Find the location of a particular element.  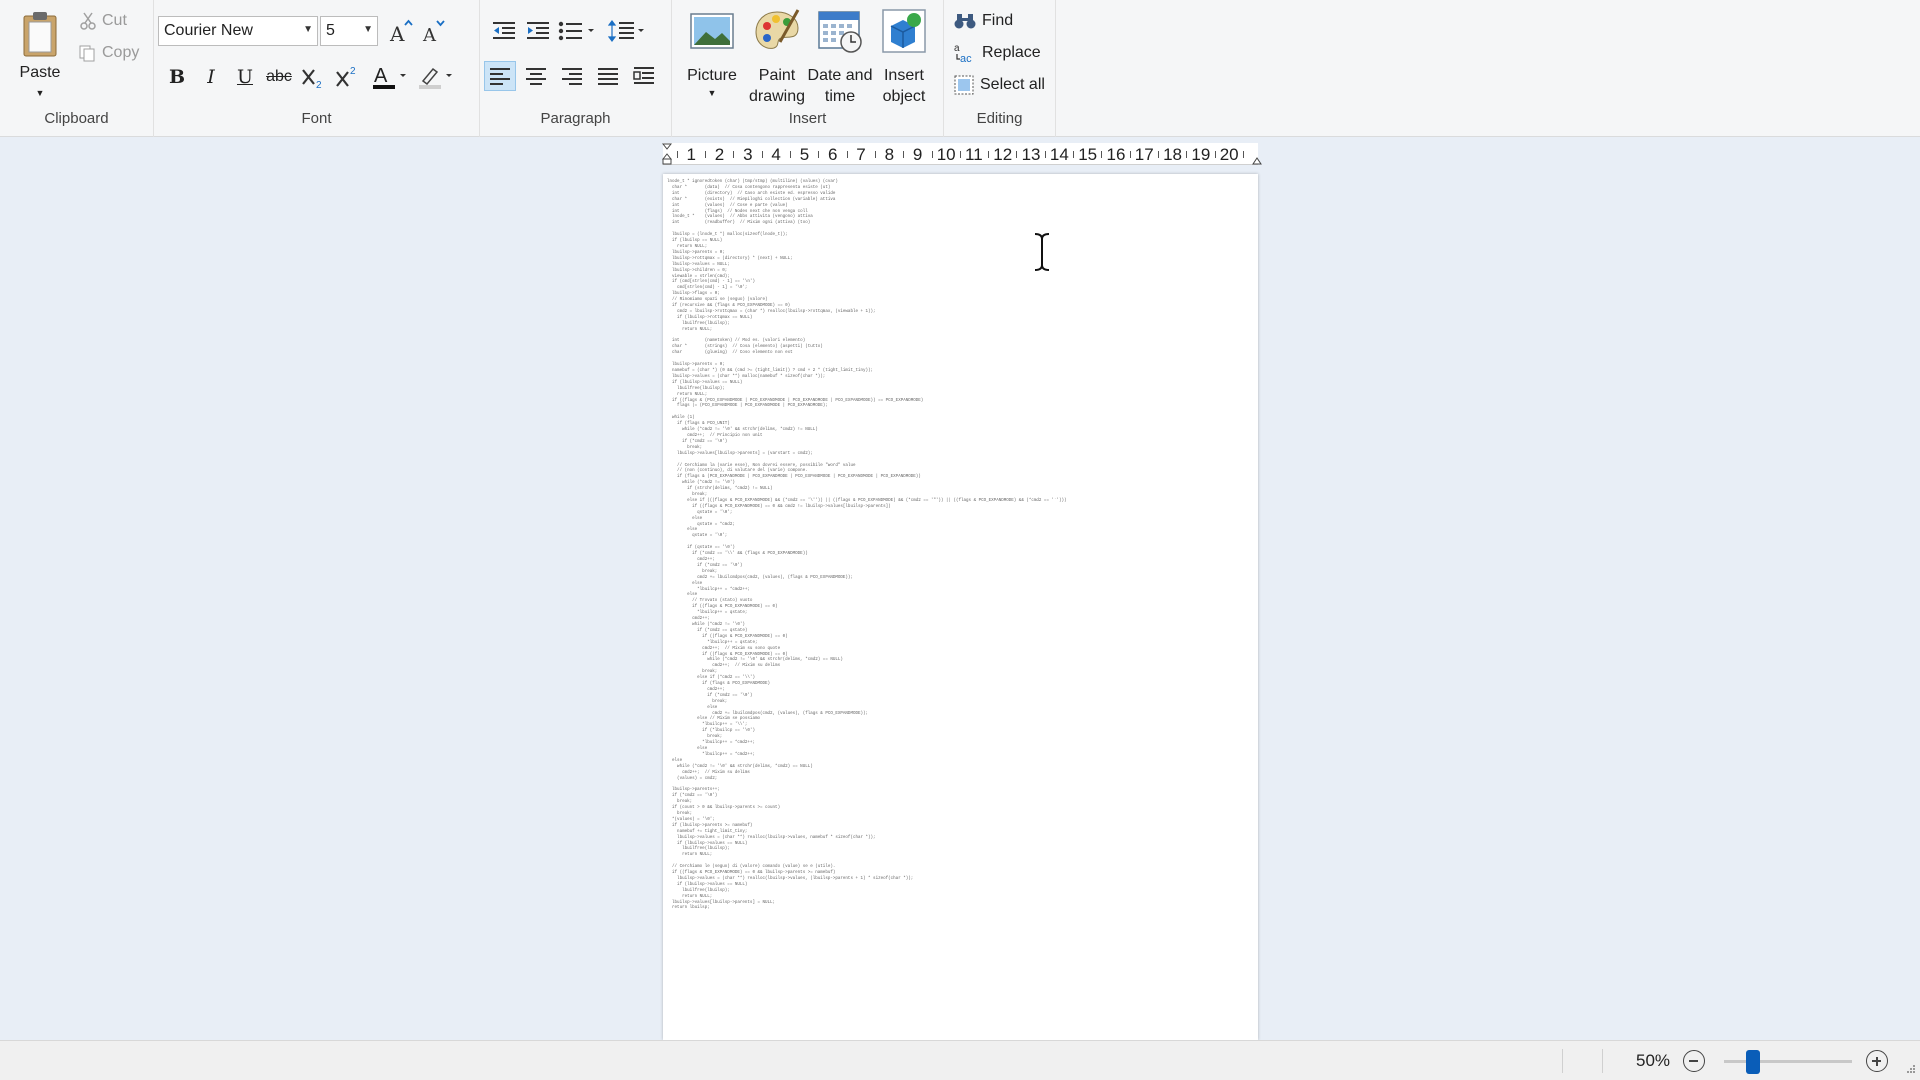

bullets-button is located at coordinates (578, 31).